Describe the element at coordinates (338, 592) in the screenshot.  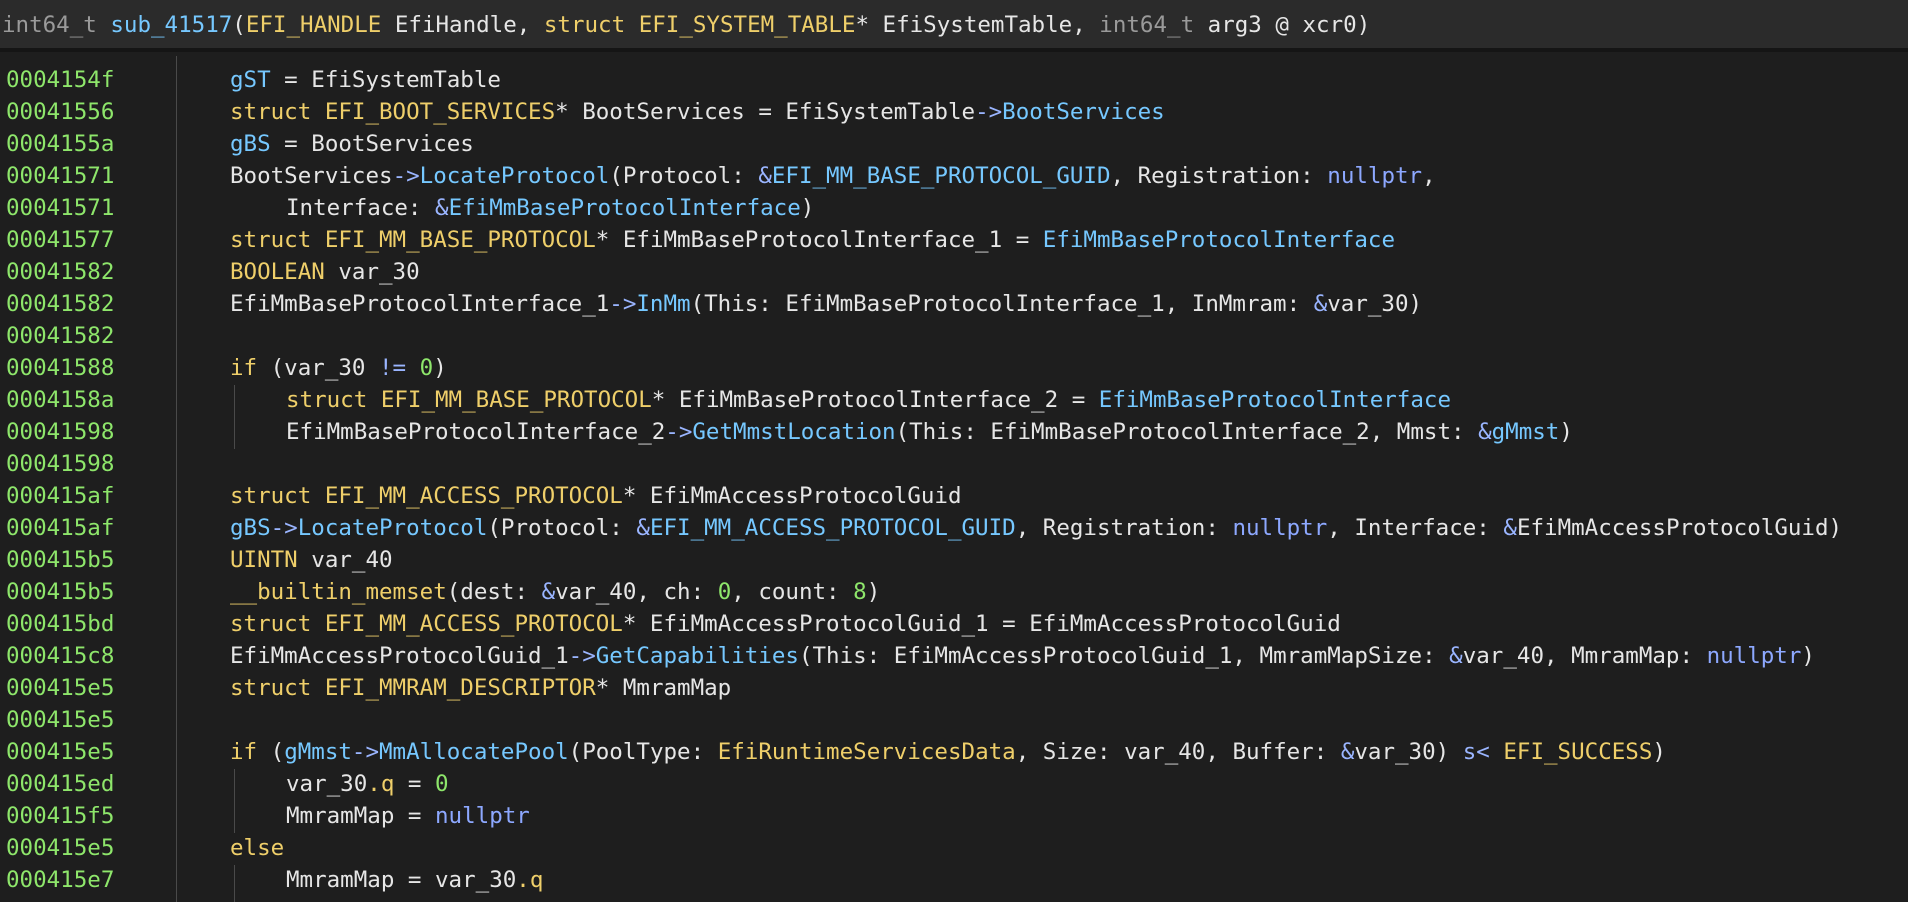
I see `code-token: __builtin_memset` at that location.